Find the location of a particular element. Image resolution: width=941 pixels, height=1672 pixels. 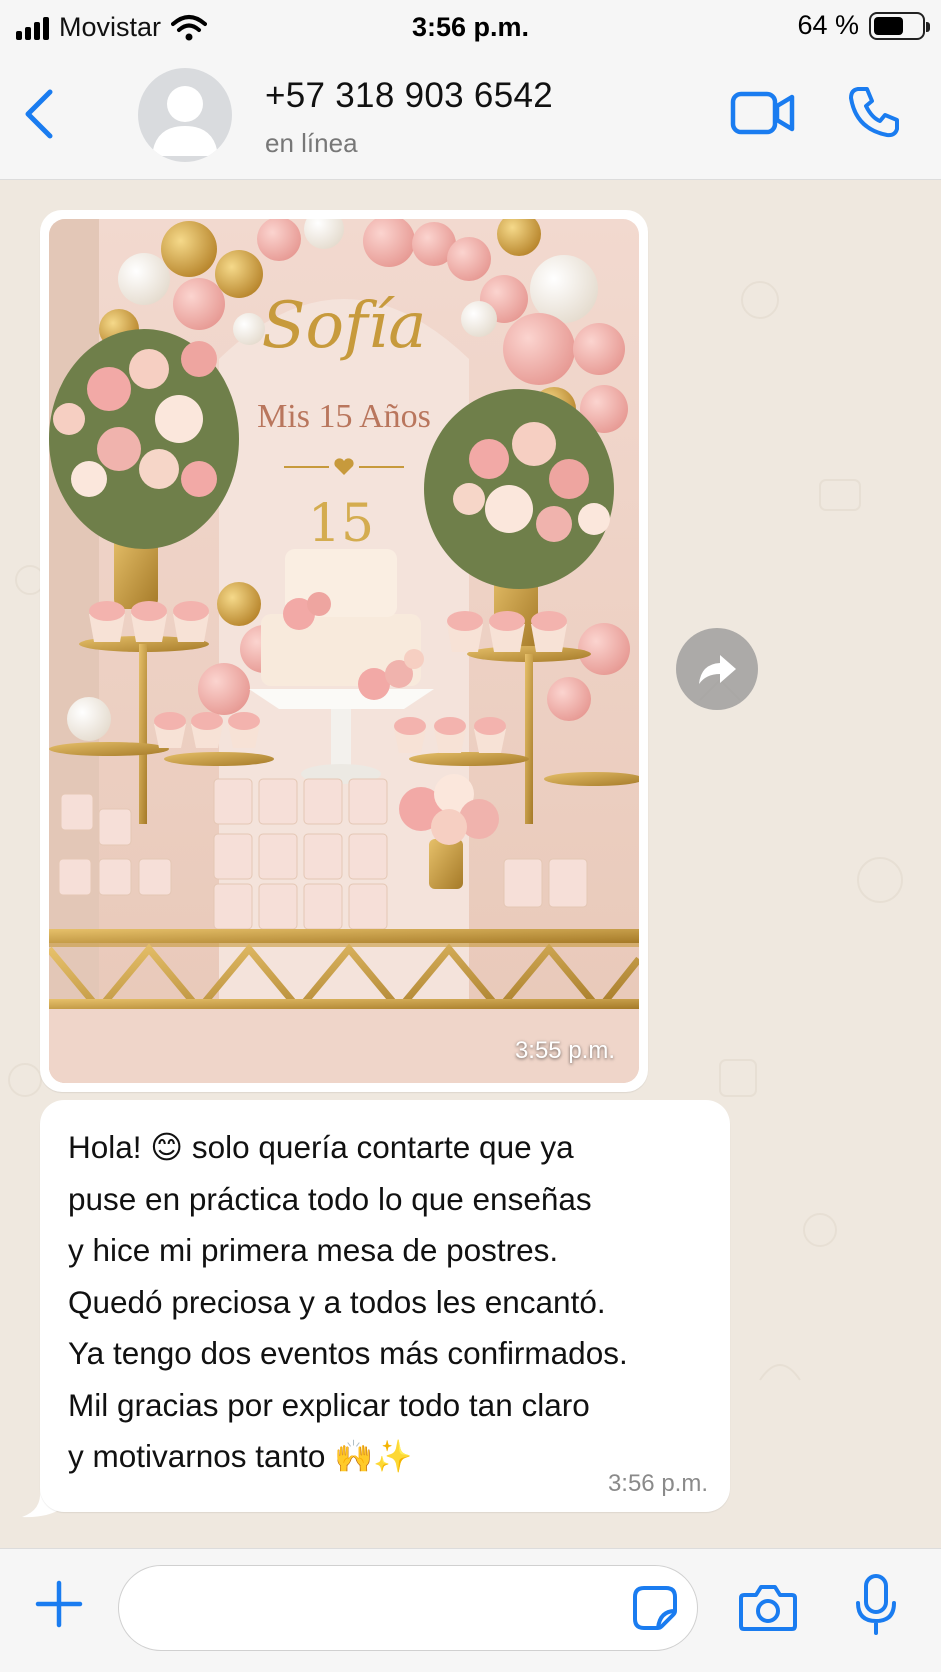

chat-header: +57 318 903 6542 en línea is located at coordinates (470, 118).